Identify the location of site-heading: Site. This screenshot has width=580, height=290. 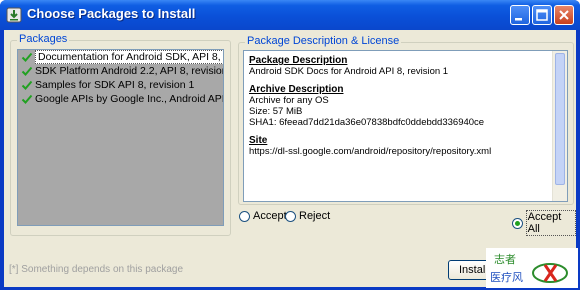
(258, 140).